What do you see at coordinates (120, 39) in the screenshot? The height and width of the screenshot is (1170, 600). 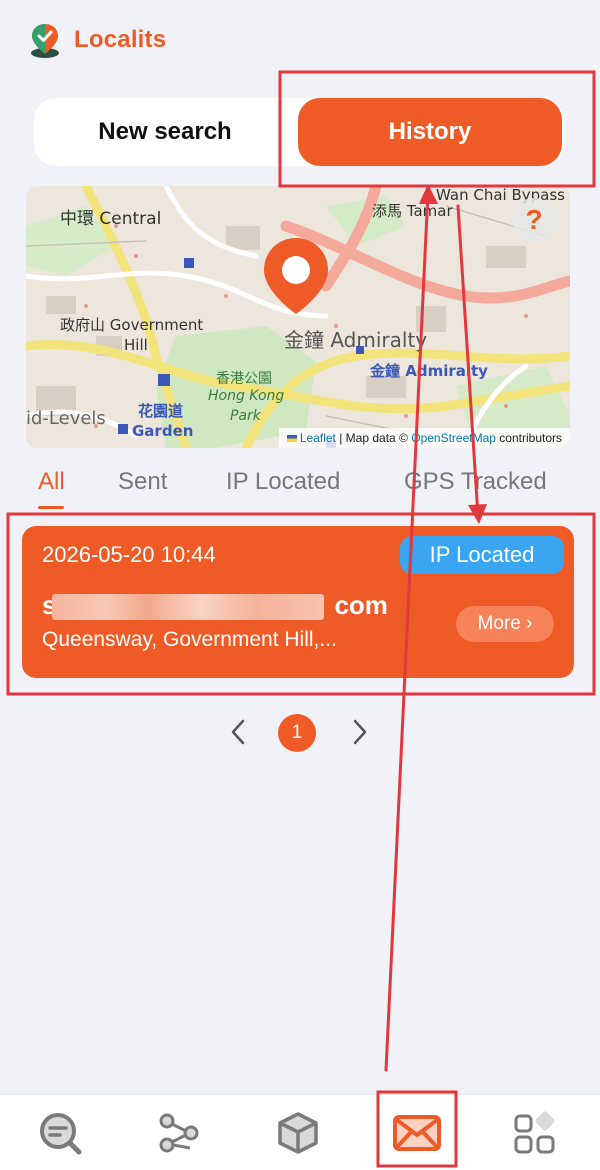 I see `app-brand-title: Localits` at bounding box center [120, 39].